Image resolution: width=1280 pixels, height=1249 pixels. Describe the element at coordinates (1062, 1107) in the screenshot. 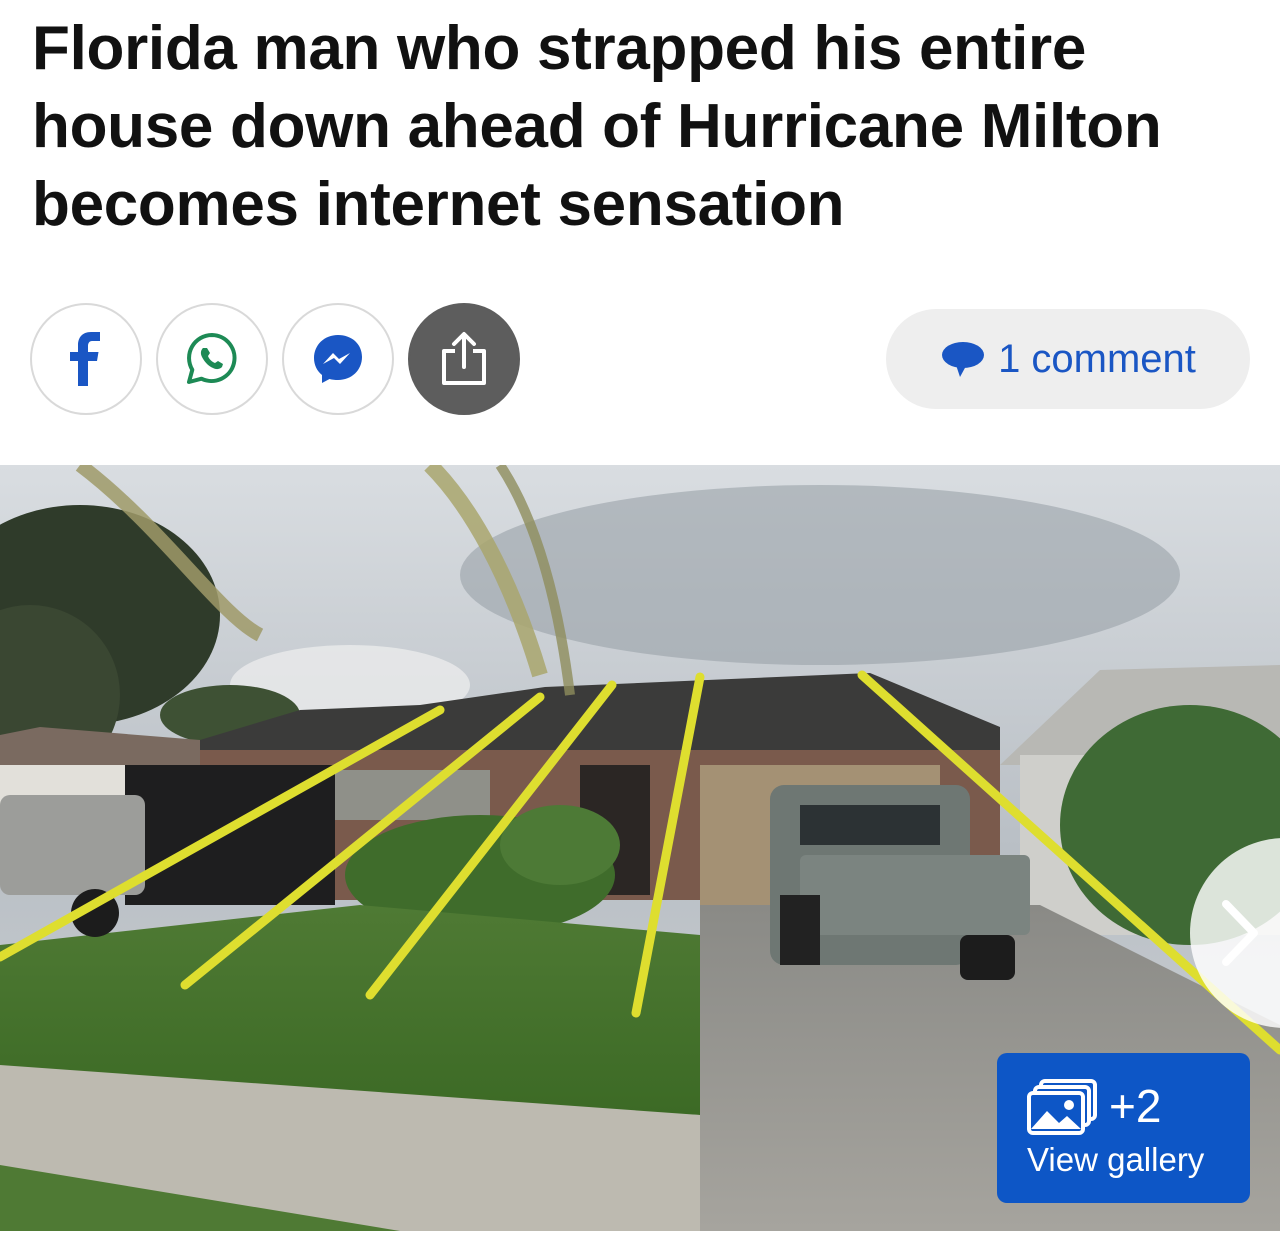

I see `photos-icon` at that location.